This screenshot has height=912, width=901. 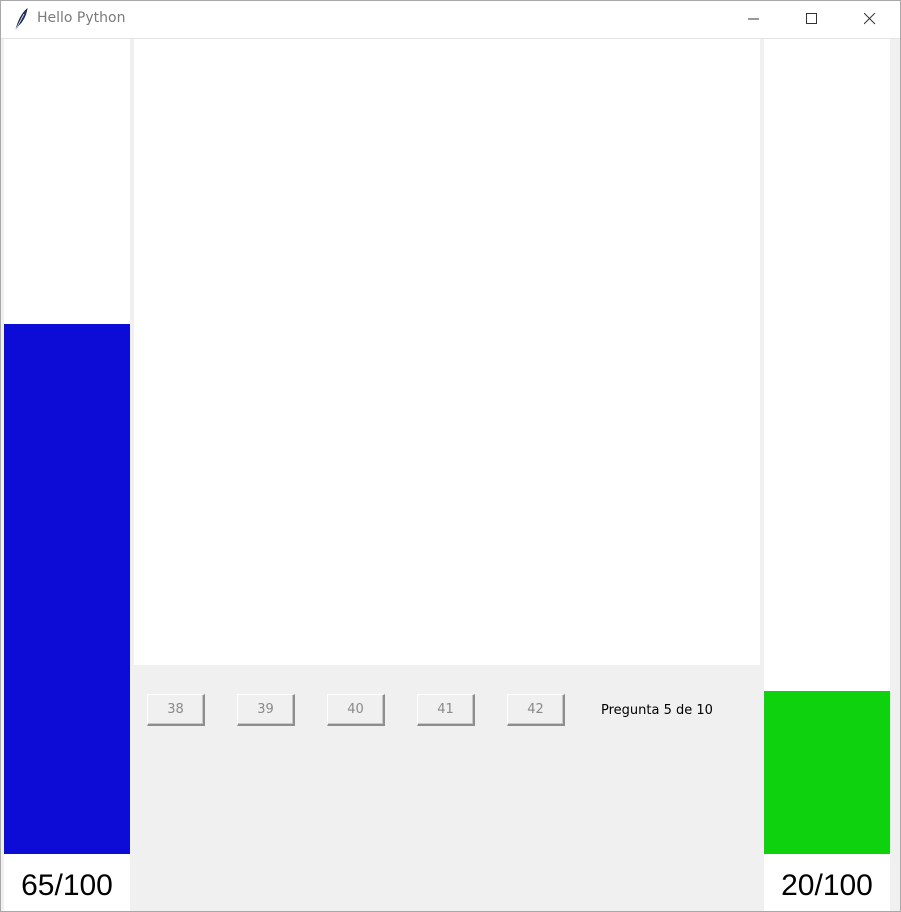 What do you see at coordinates (446, 710) in the screenshot?
I see `answer-button-4: 41` at bounding box center [446, 710].